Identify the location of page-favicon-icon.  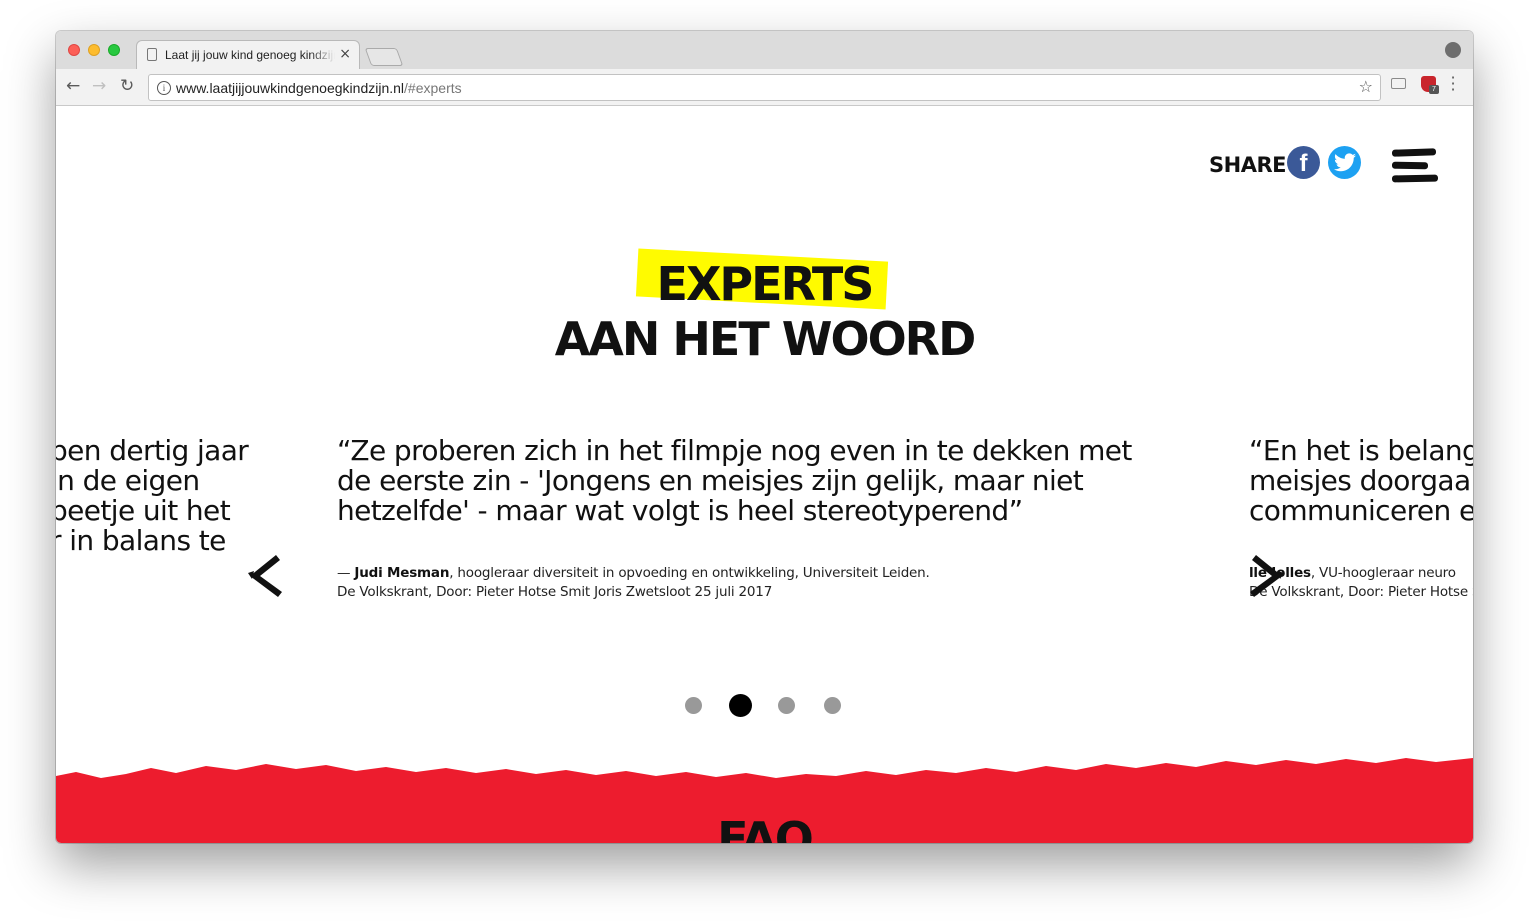
(152, 54).